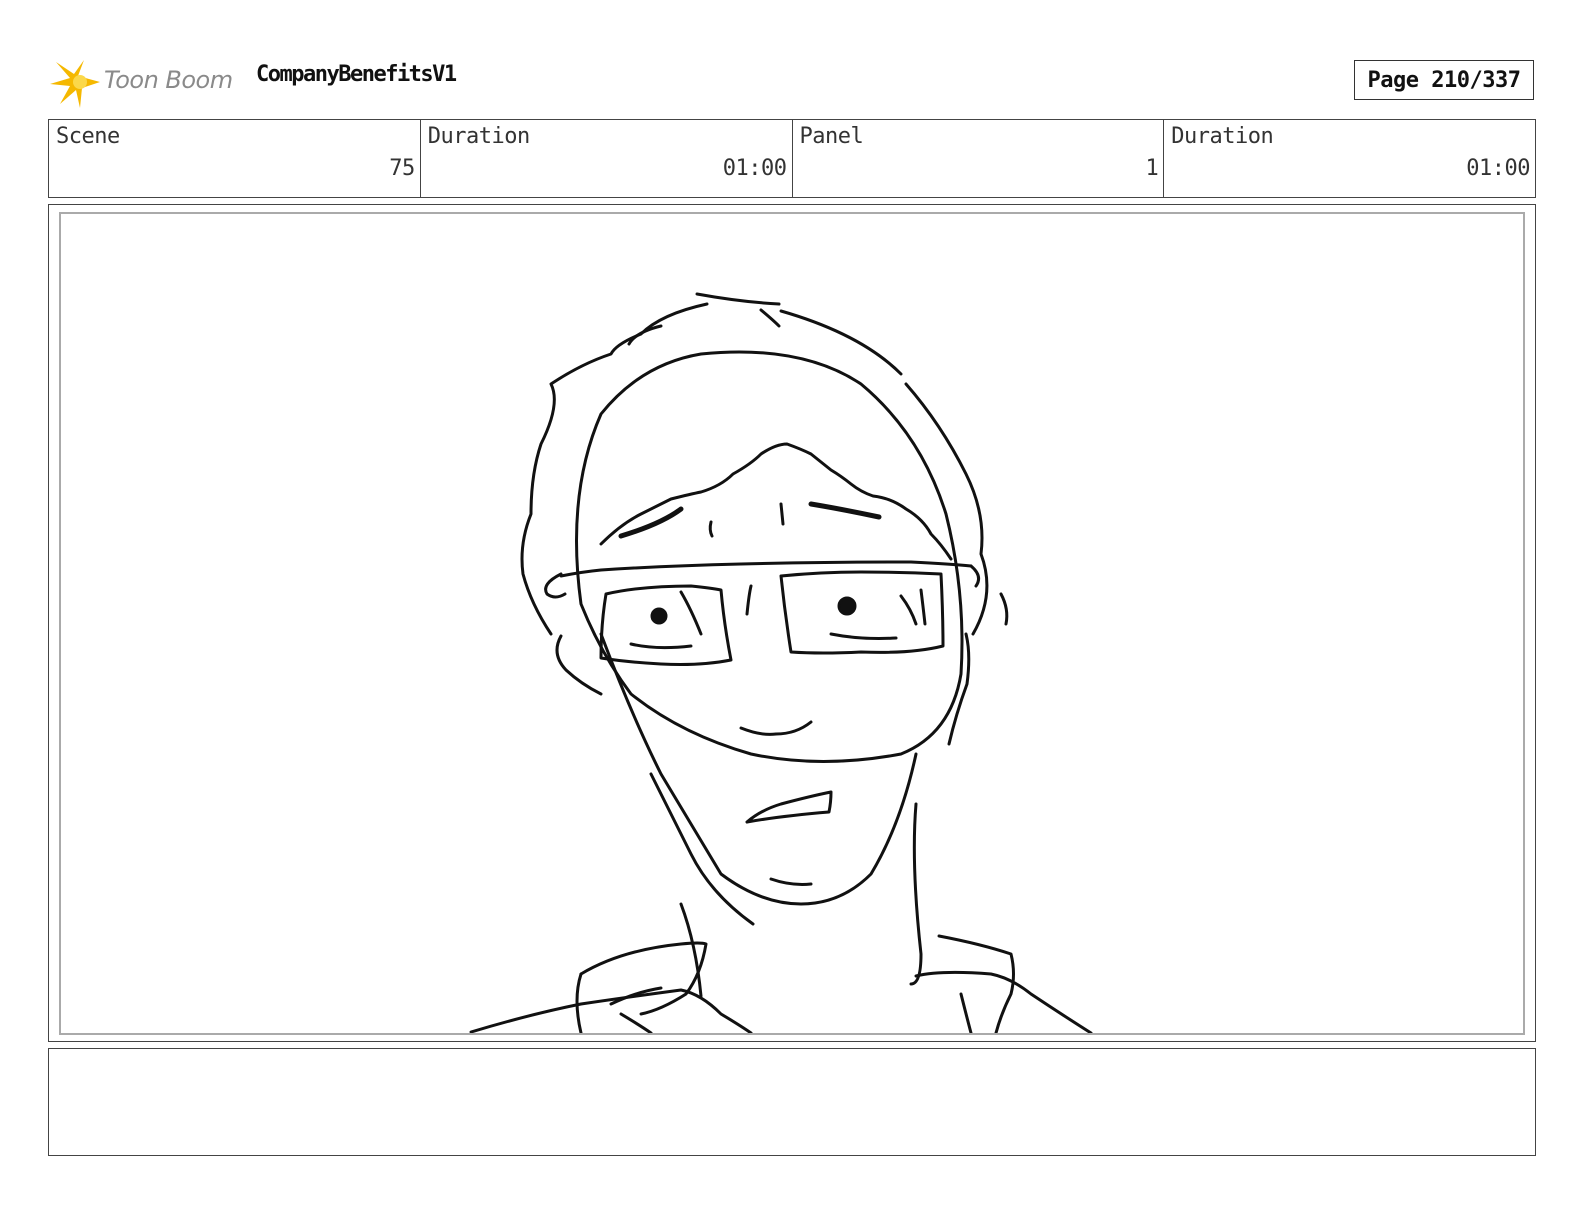 This screenshot has height=1224, width=1584. Describe the element at coordinates (979, 158) in the screenshot. I see `panel-cell: Panel 1` at that location.